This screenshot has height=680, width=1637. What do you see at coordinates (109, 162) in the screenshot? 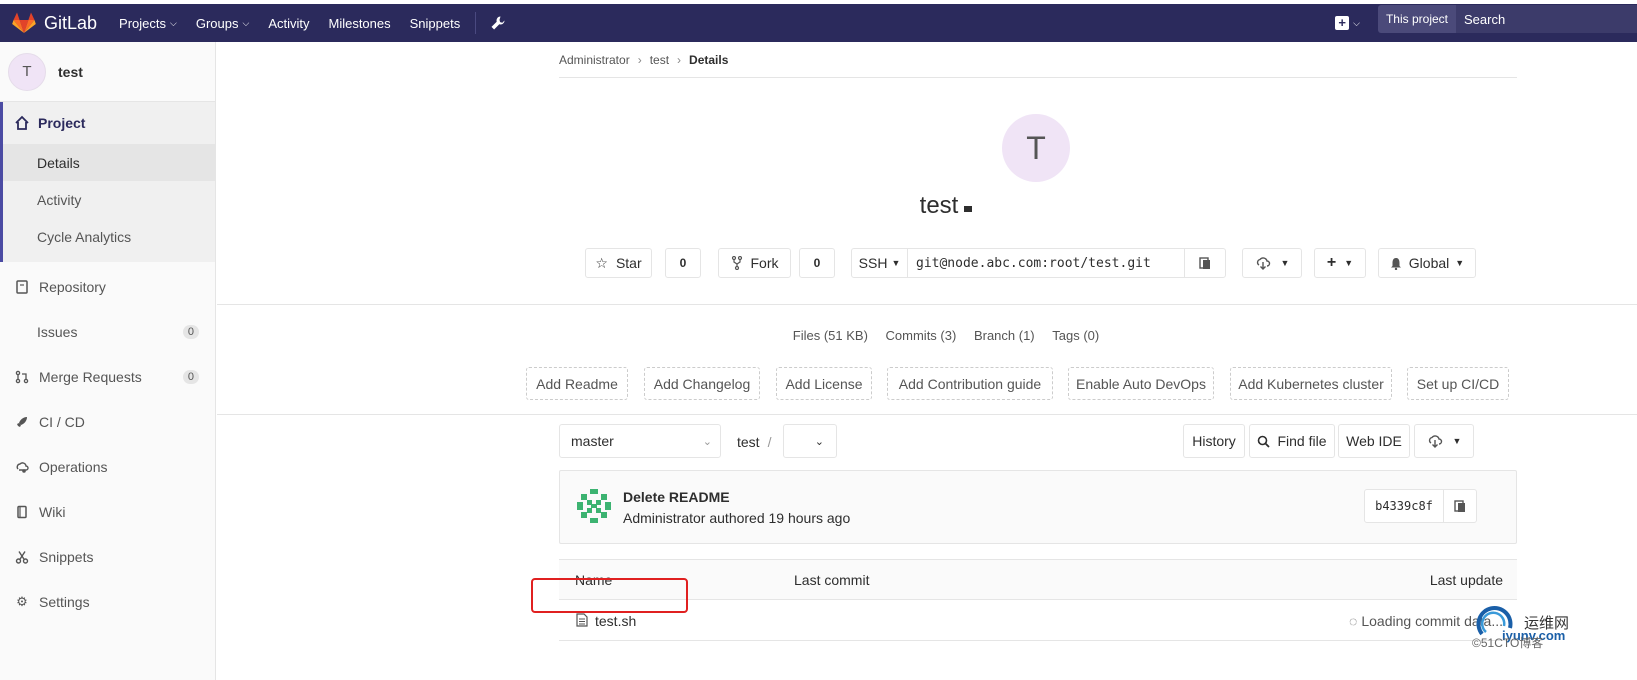
I see `sidebar-item-details: Details` at bounding box center [109, 162].